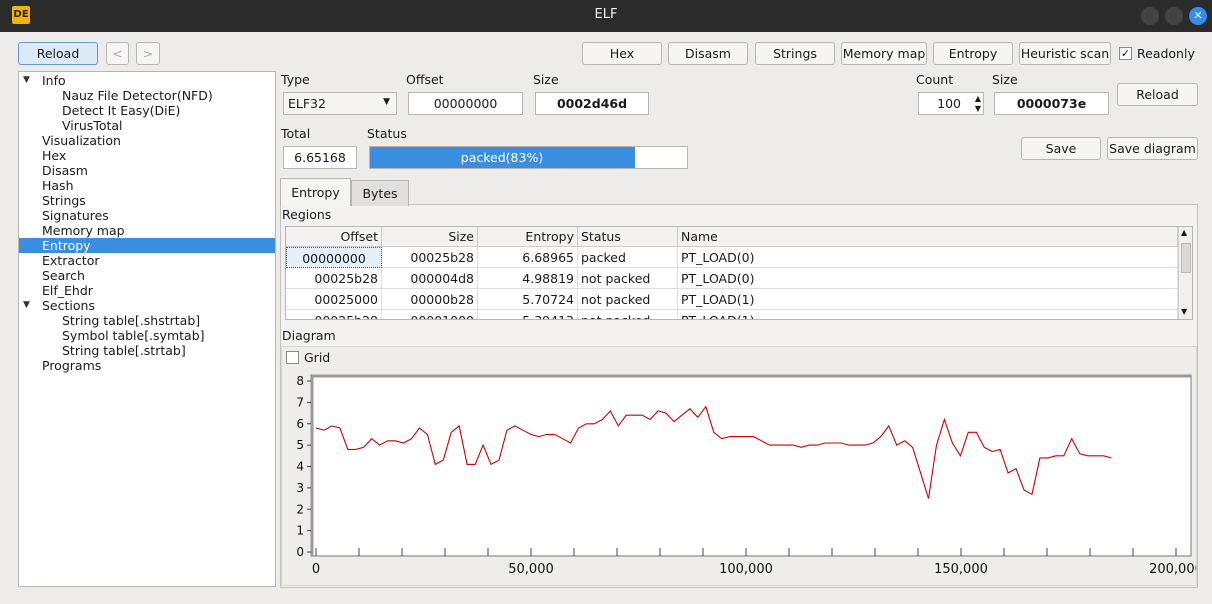  Describe the element at coordinates (1152, 148) in the screenshot. I see `save-diagram-button: Save diagram` at that location.